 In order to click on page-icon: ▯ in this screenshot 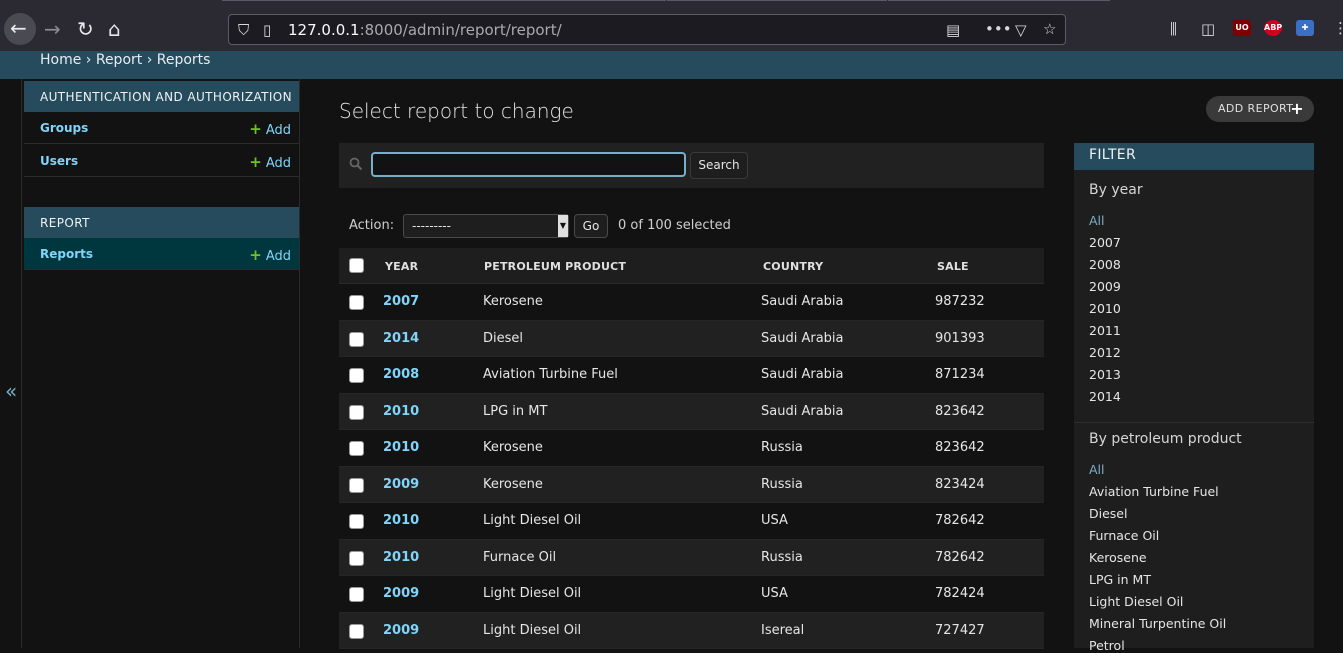, I will do `click(267, 30)`.